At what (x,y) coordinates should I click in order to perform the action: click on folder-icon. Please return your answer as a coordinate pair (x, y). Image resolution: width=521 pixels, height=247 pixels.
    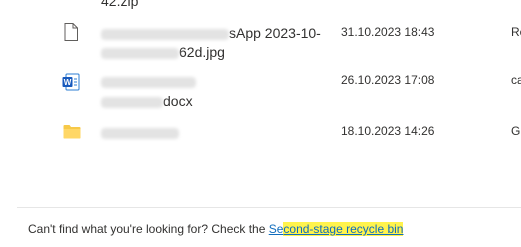
    Looking at the image, I should click on (72, 134).